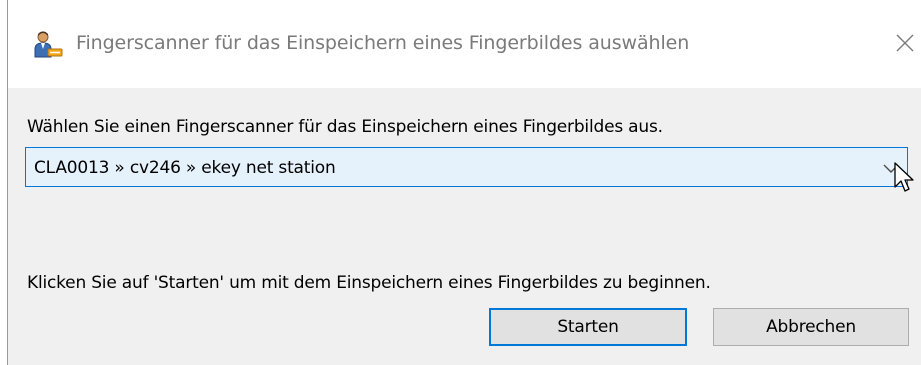  Describe the element at coordinates (588, 327) in the screenshot. I see `start-button: Starten` at that location.